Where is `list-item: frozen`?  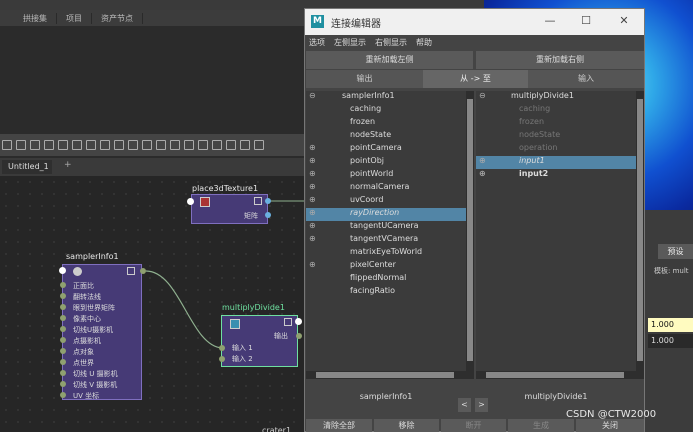
list-item: frozen is located at coordinates (386, 123).